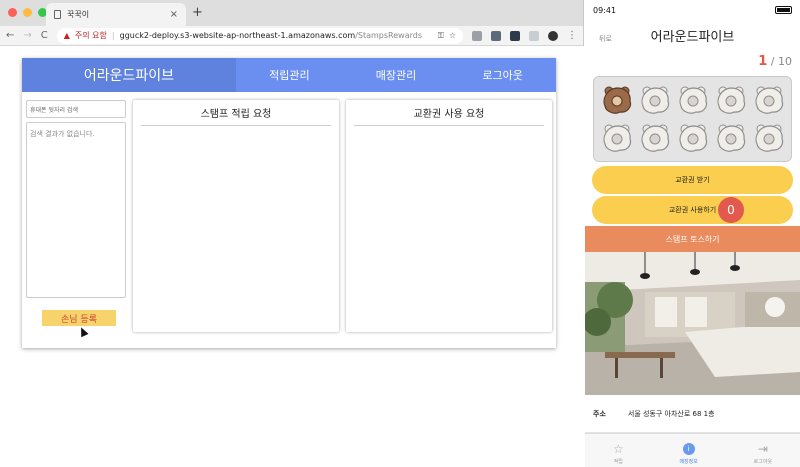 Image resolution: width=800 pixels, height=467 pixels. What do you see at coordinates (515, 35) in the screenshot?
I see `grid-extension-icon` at bounding box center [515, 35].